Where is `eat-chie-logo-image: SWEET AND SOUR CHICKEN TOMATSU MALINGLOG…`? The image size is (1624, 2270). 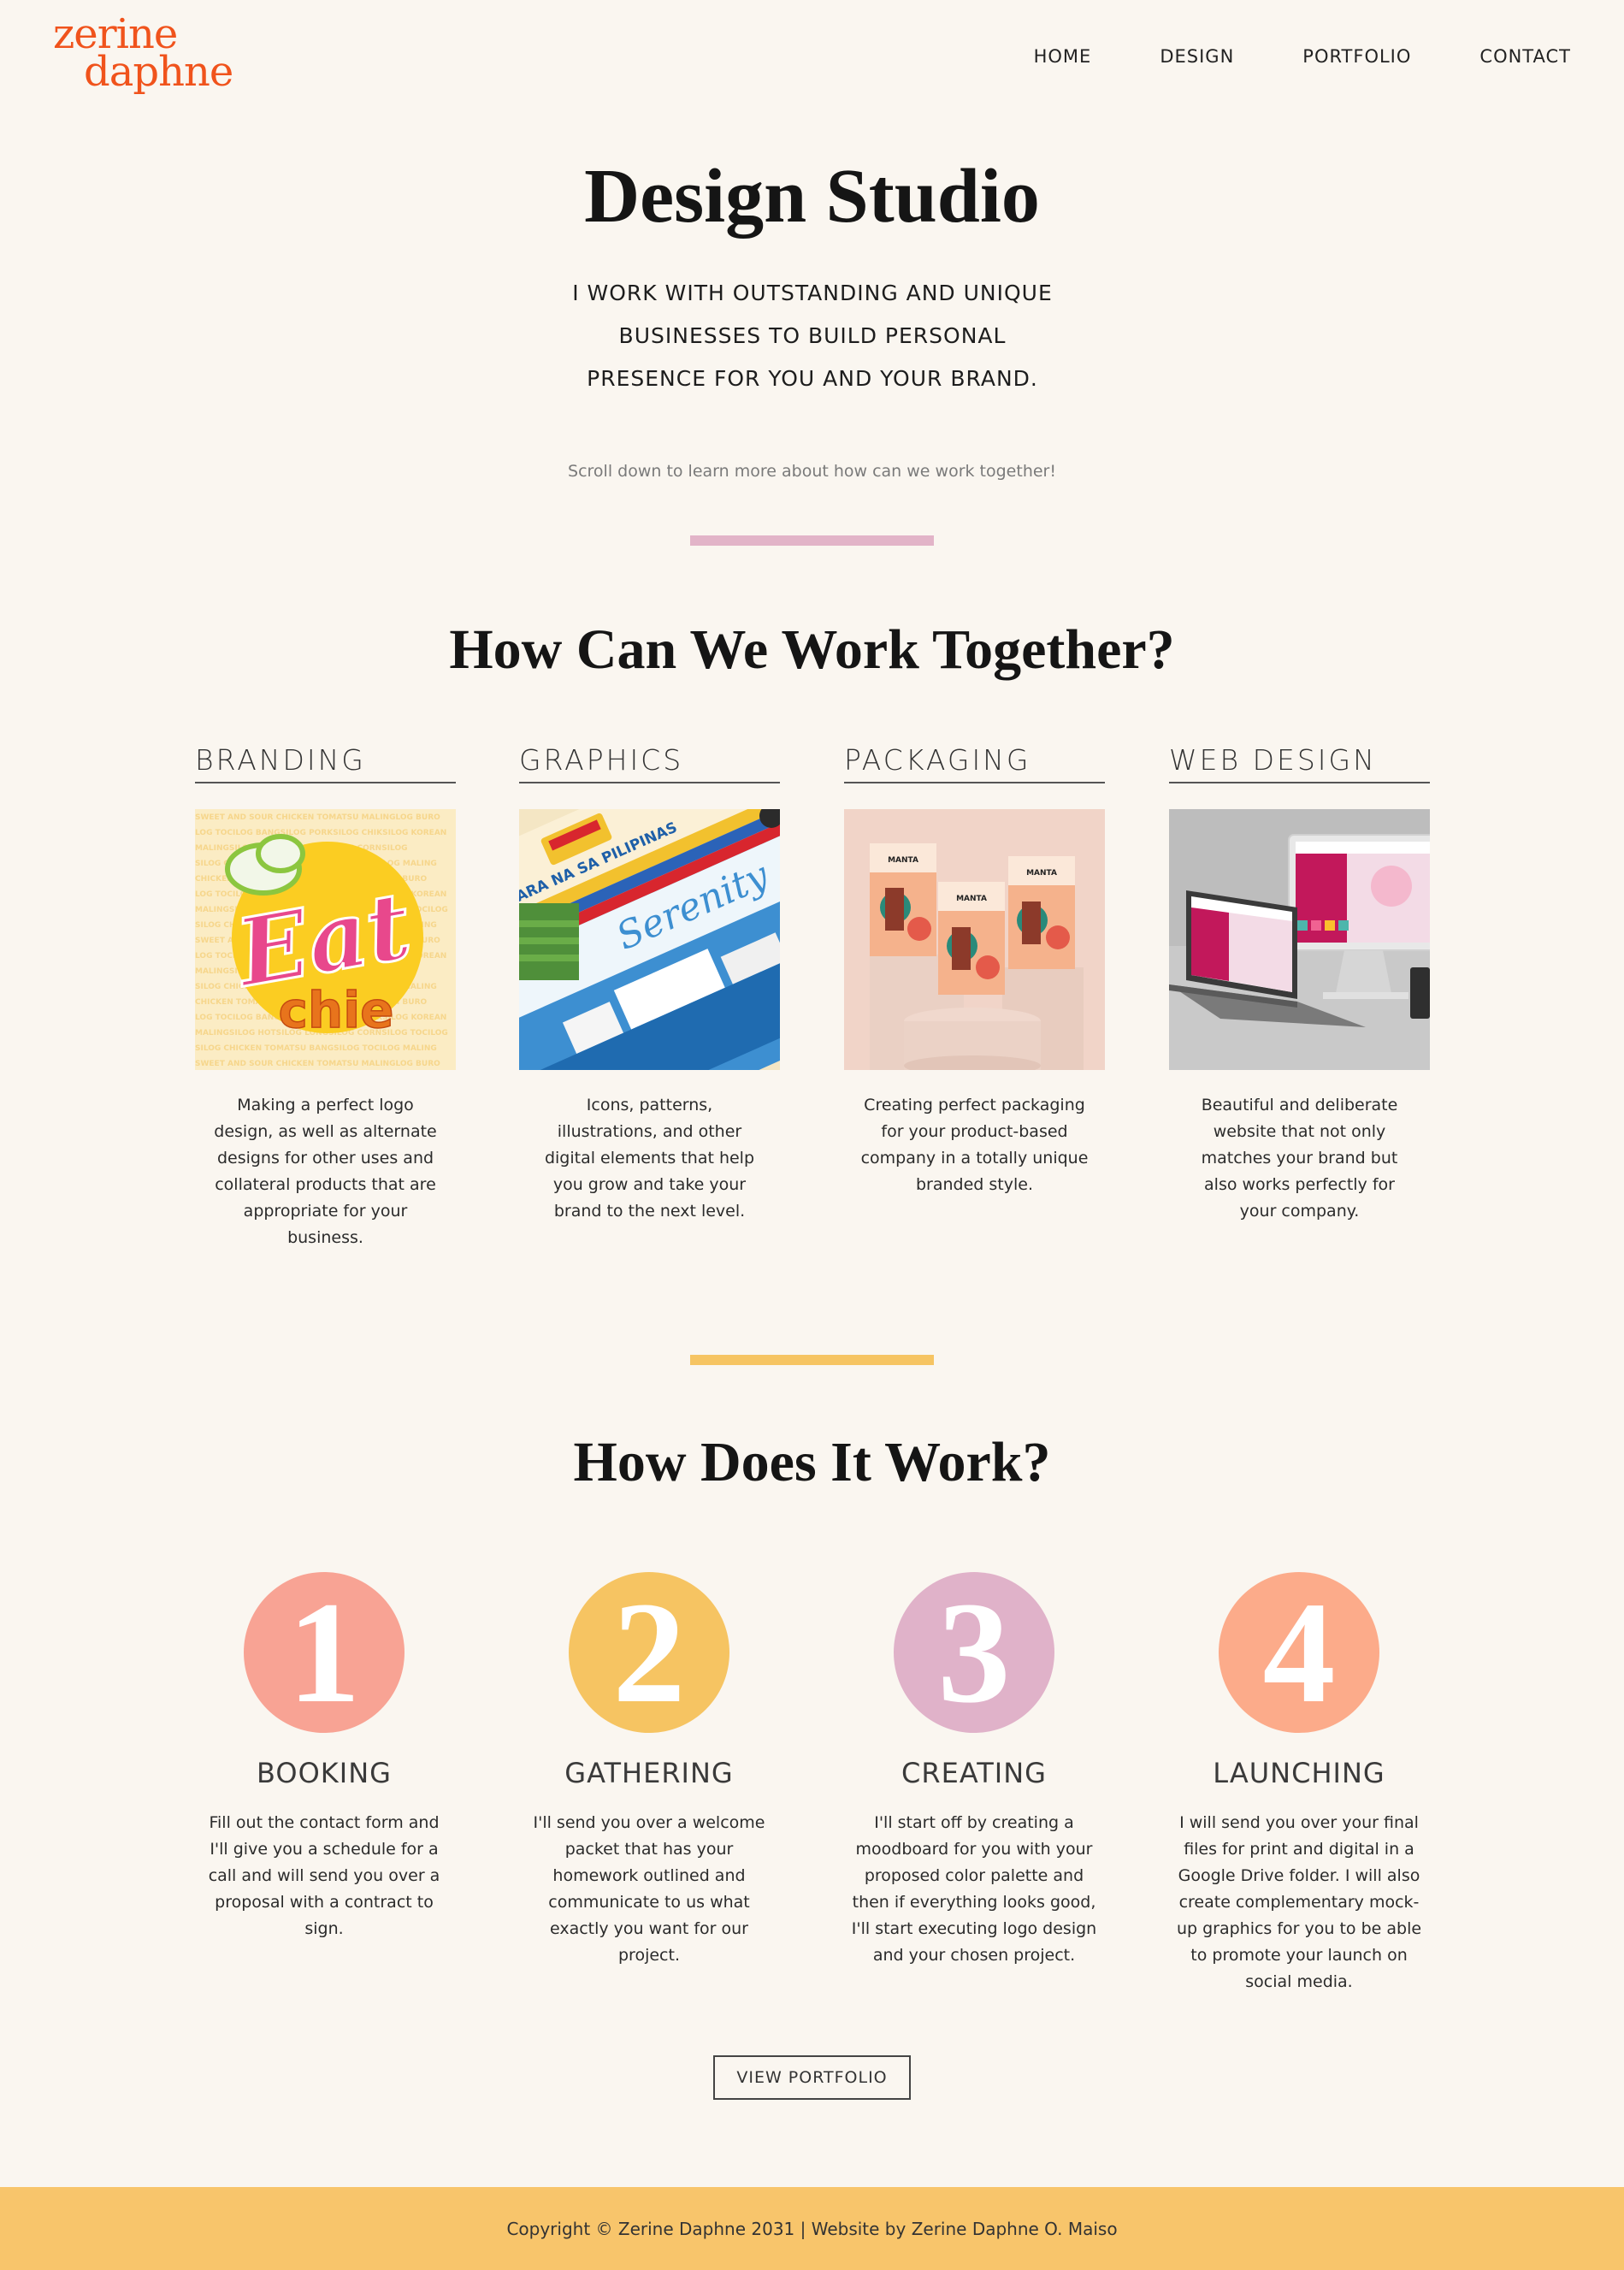
eat-chie-logo-image: SWEET AND SOUR CHICKEN TOMATSU MALINGLOG… is located at coordinates (325, 939).